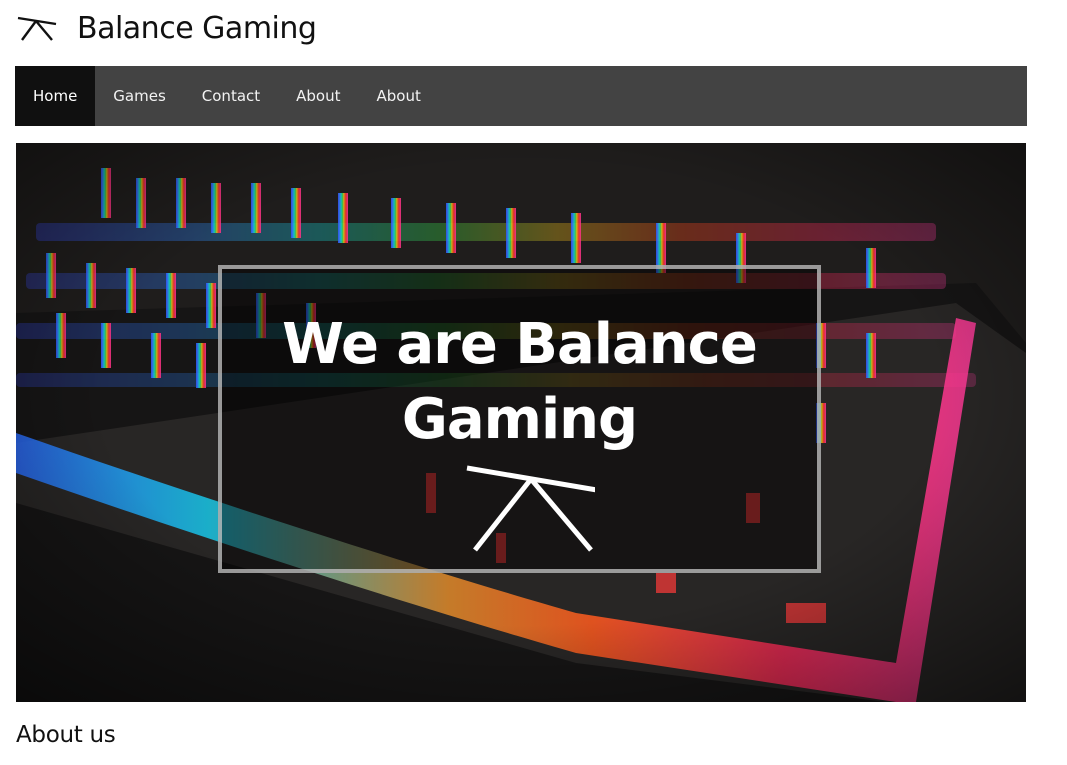  What do you see at coordinates (318, 96) in the screenshot?
I see `nav-item-about: About` at bounding box center [318, 96].